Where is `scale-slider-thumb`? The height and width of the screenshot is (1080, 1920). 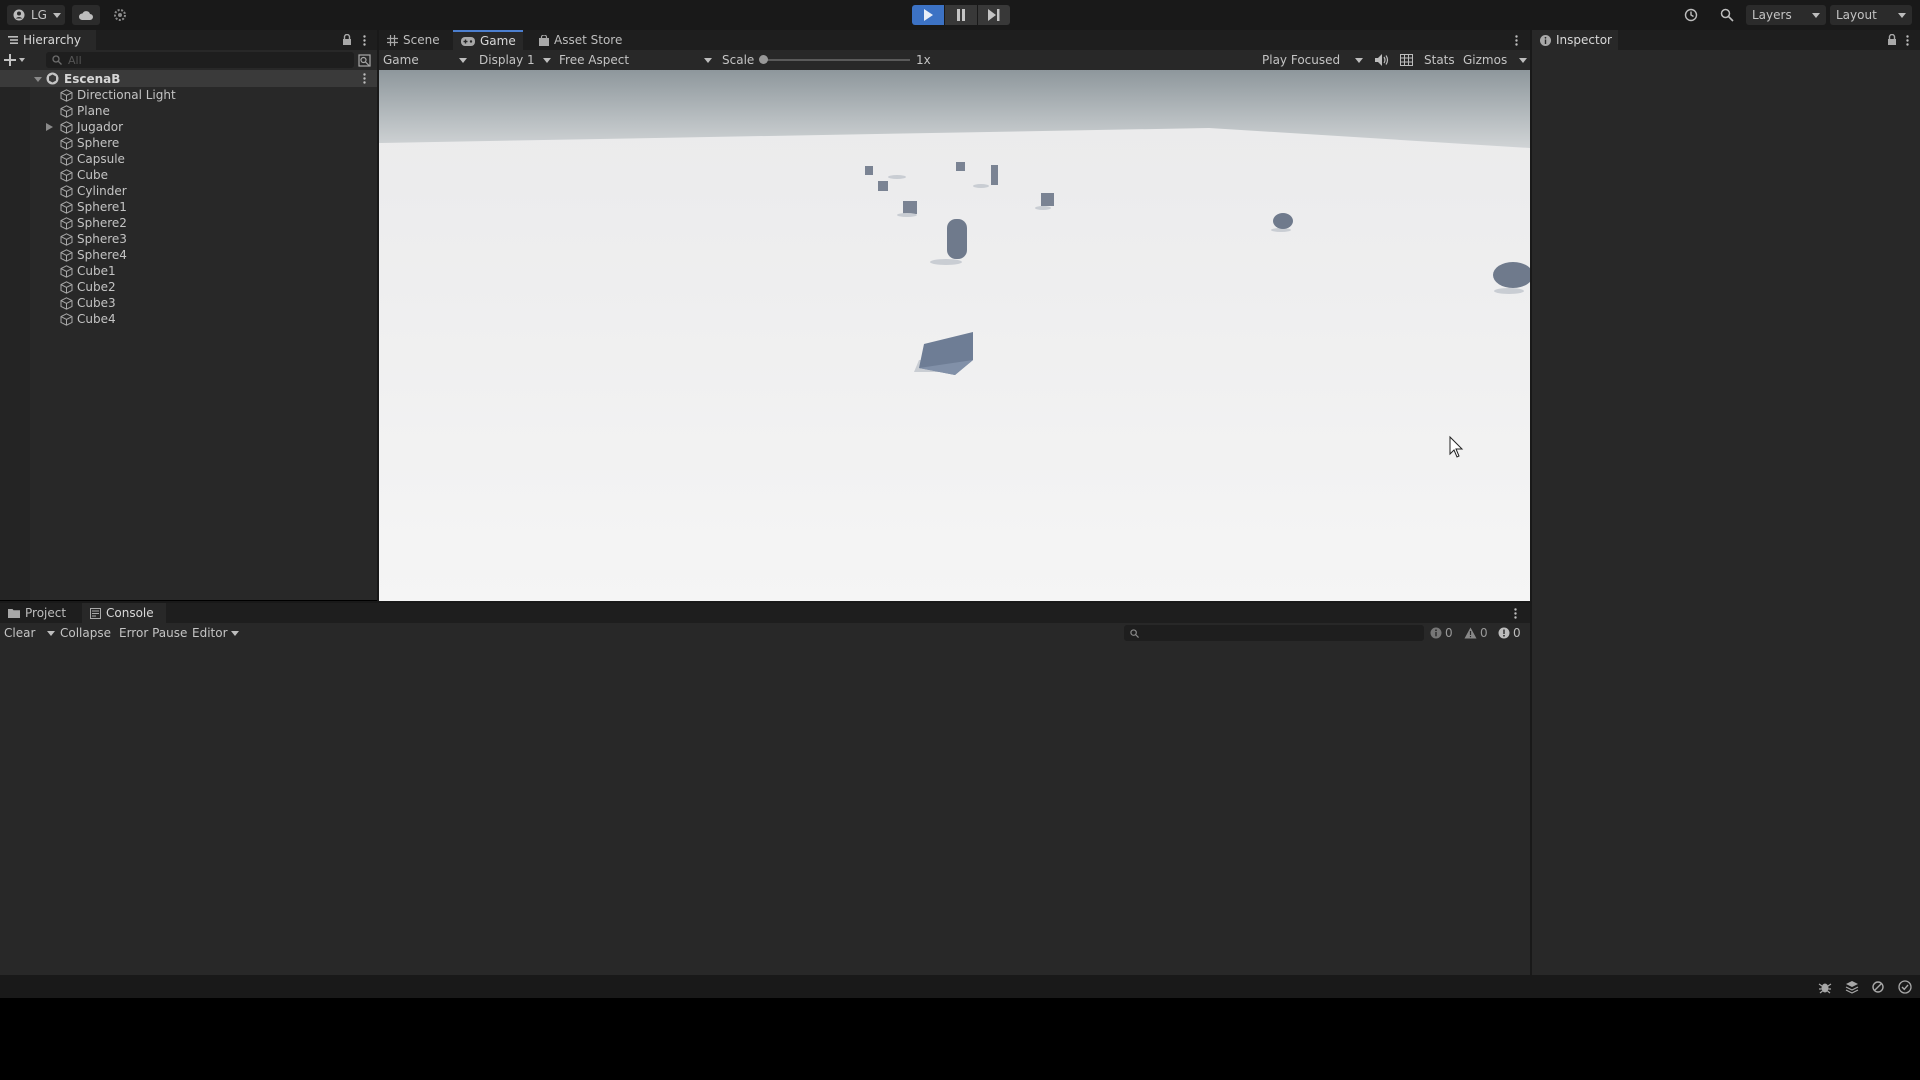
scale-slider-thumb is located at coordinates (763, 59).